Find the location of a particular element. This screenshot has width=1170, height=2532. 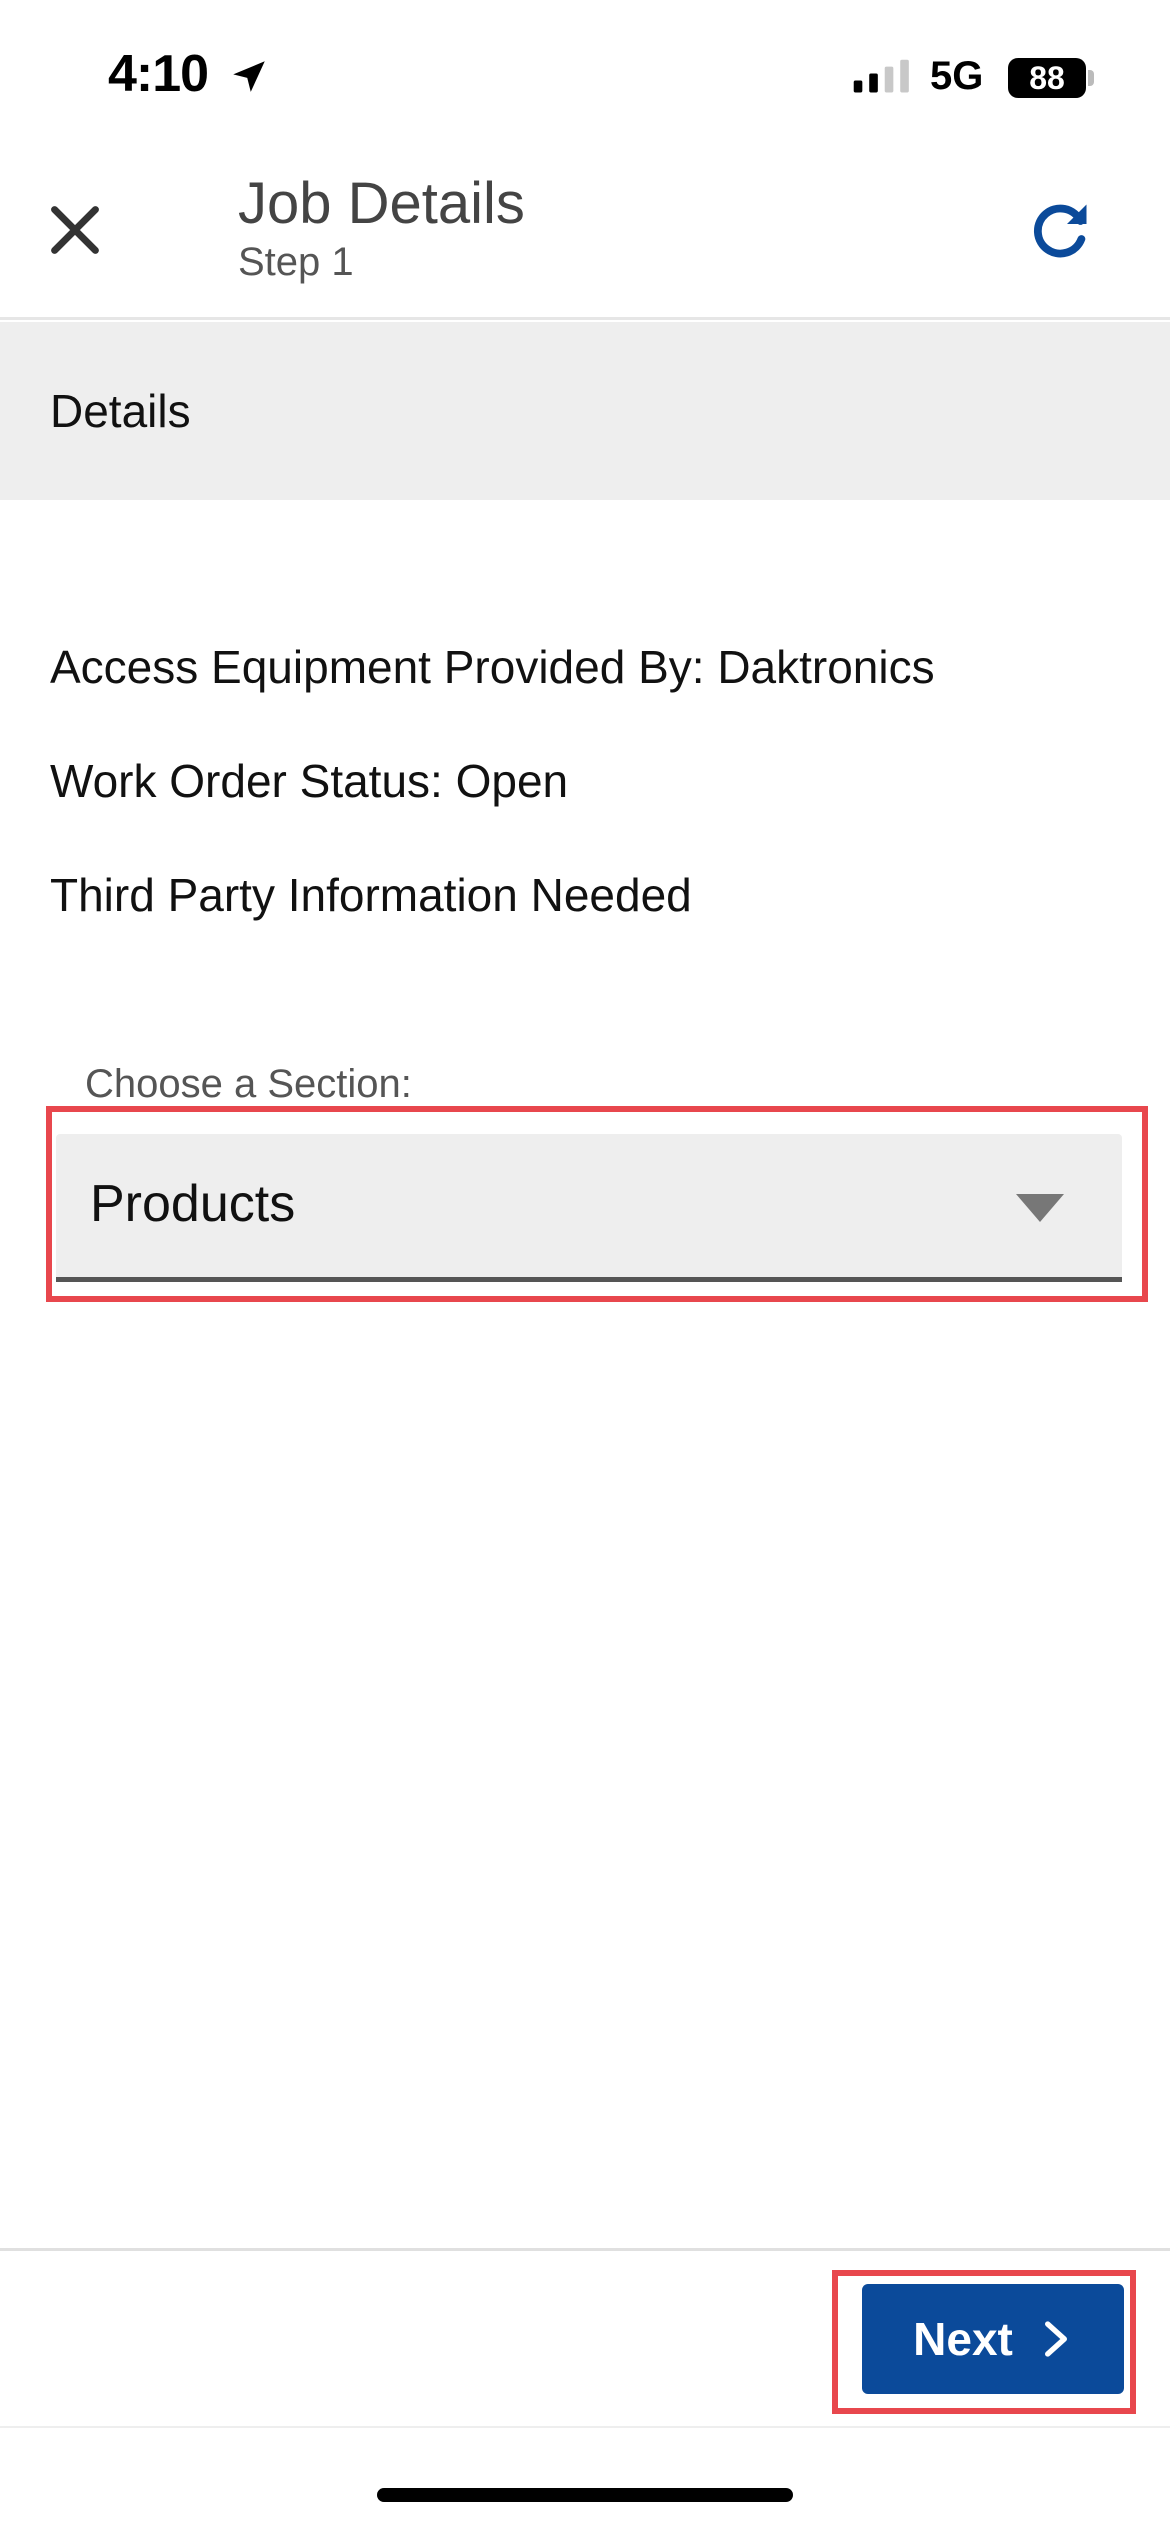

status-time: 4:10 is located at coordinates (158, 74).